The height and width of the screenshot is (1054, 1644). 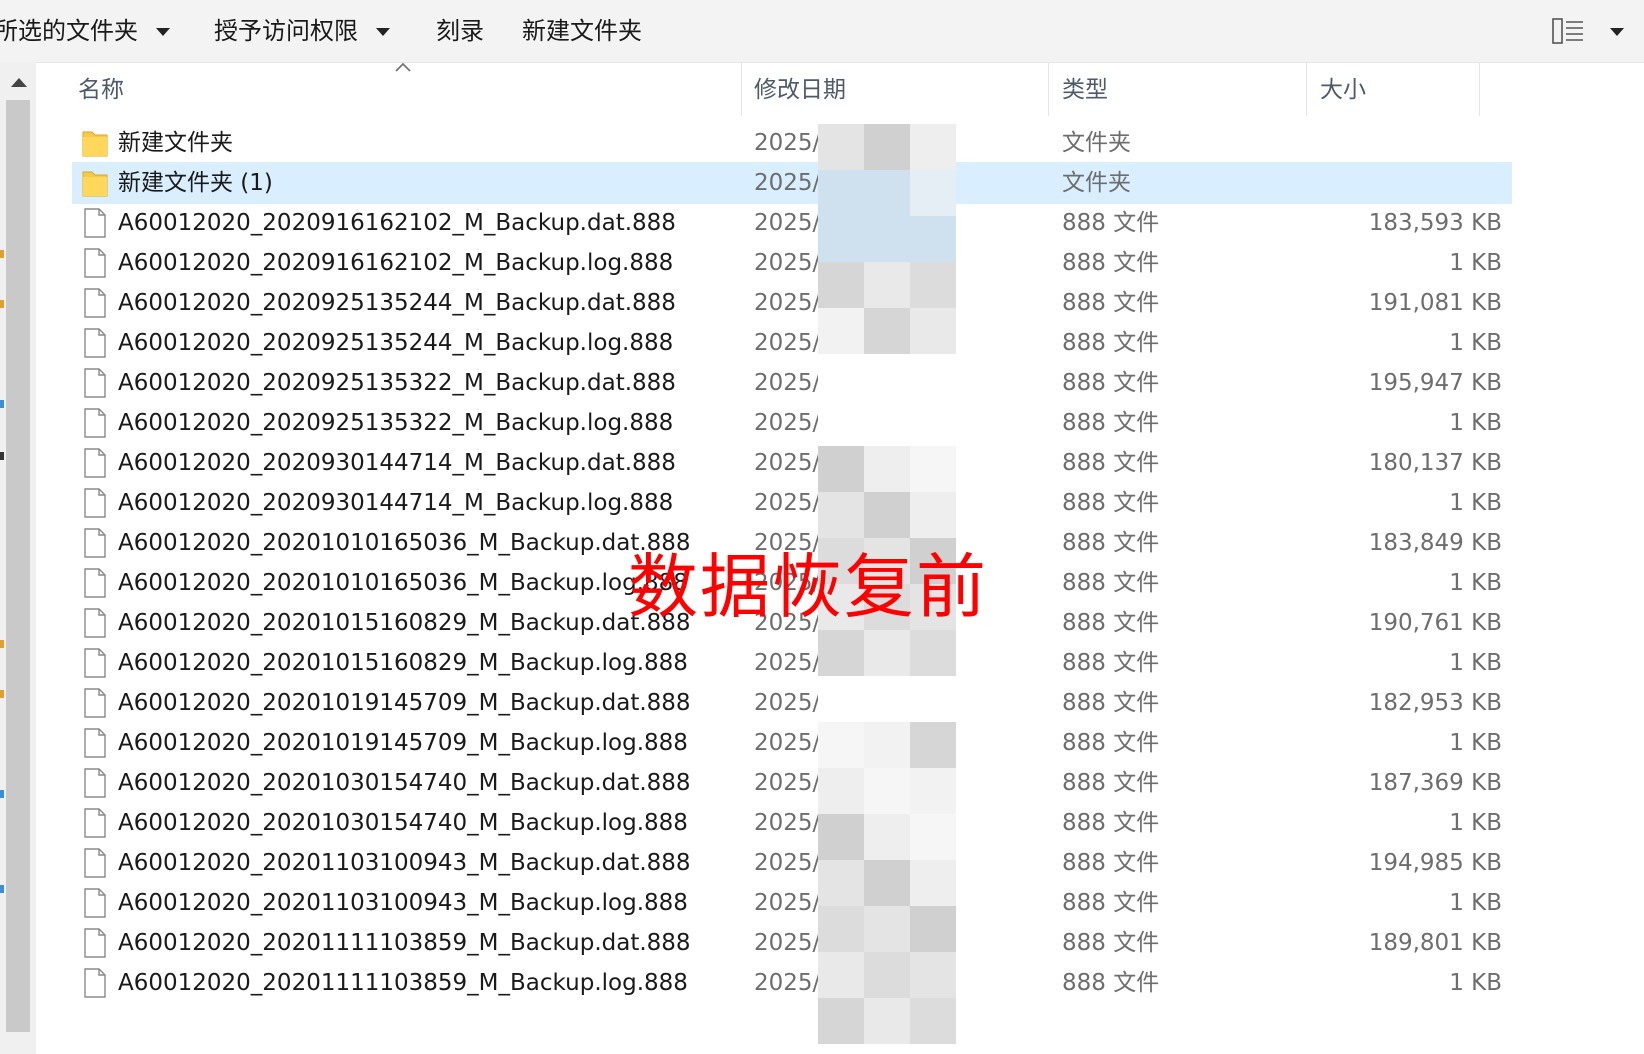 What do you see at coordinates (582, 31) in the screenshot?
I see `new-folder-button: 新建文件夹` at bounding box center [582, 31].